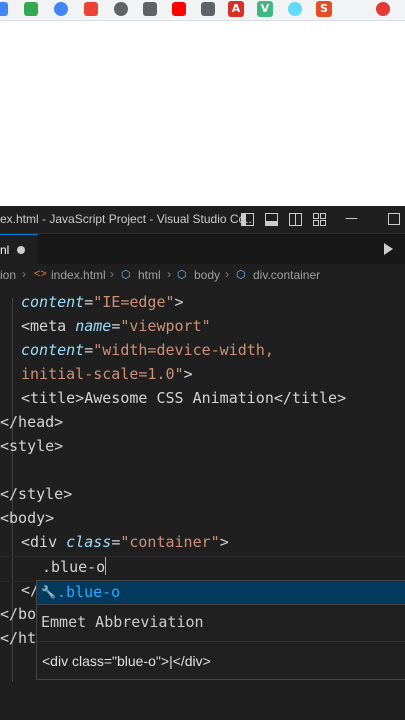 This screenshot has height=720, width=405. Describe the element at coordinates (149, 275) in the screenshot. I see `breadcrumb-html: html` at that location.